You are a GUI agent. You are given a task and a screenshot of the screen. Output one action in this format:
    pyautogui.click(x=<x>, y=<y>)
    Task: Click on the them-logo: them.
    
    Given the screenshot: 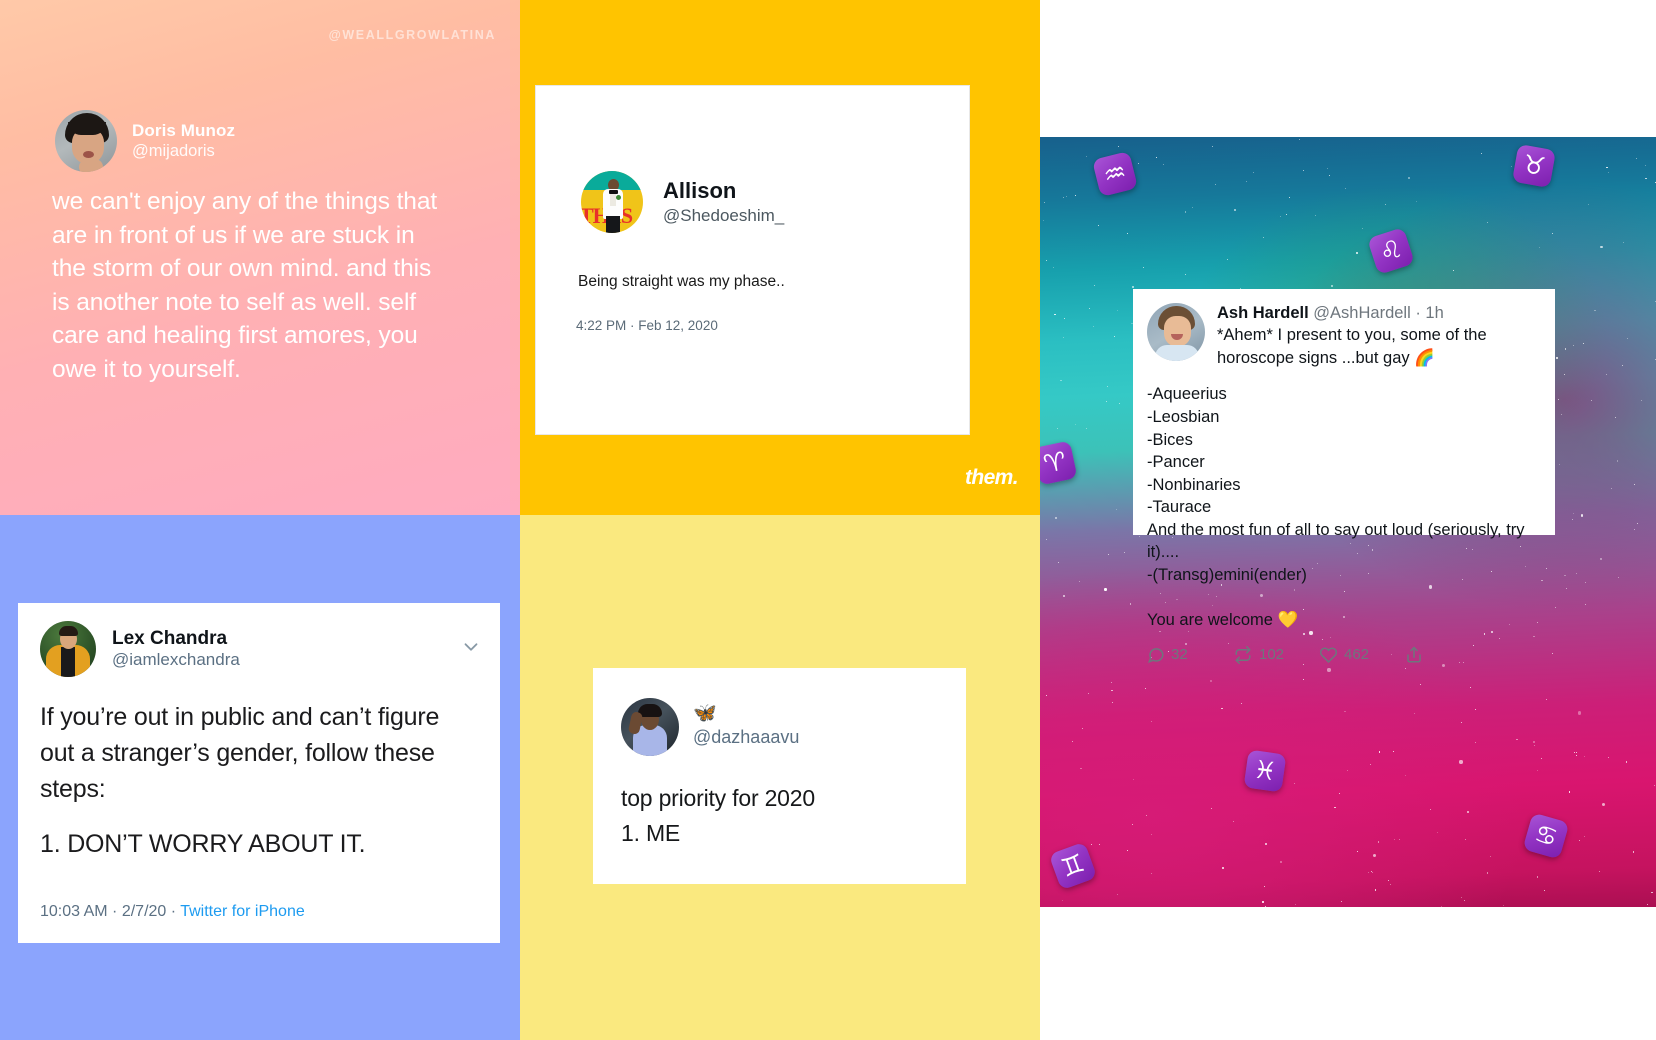 What is the action you would take?
    pyautogui.click(x=991, y=477)
    